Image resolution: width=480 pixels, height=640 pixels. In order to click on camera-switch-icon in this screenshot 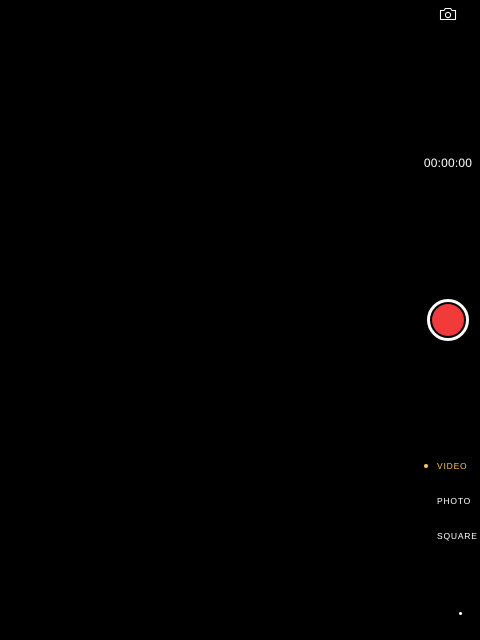, I will do `click(448, 14)`.